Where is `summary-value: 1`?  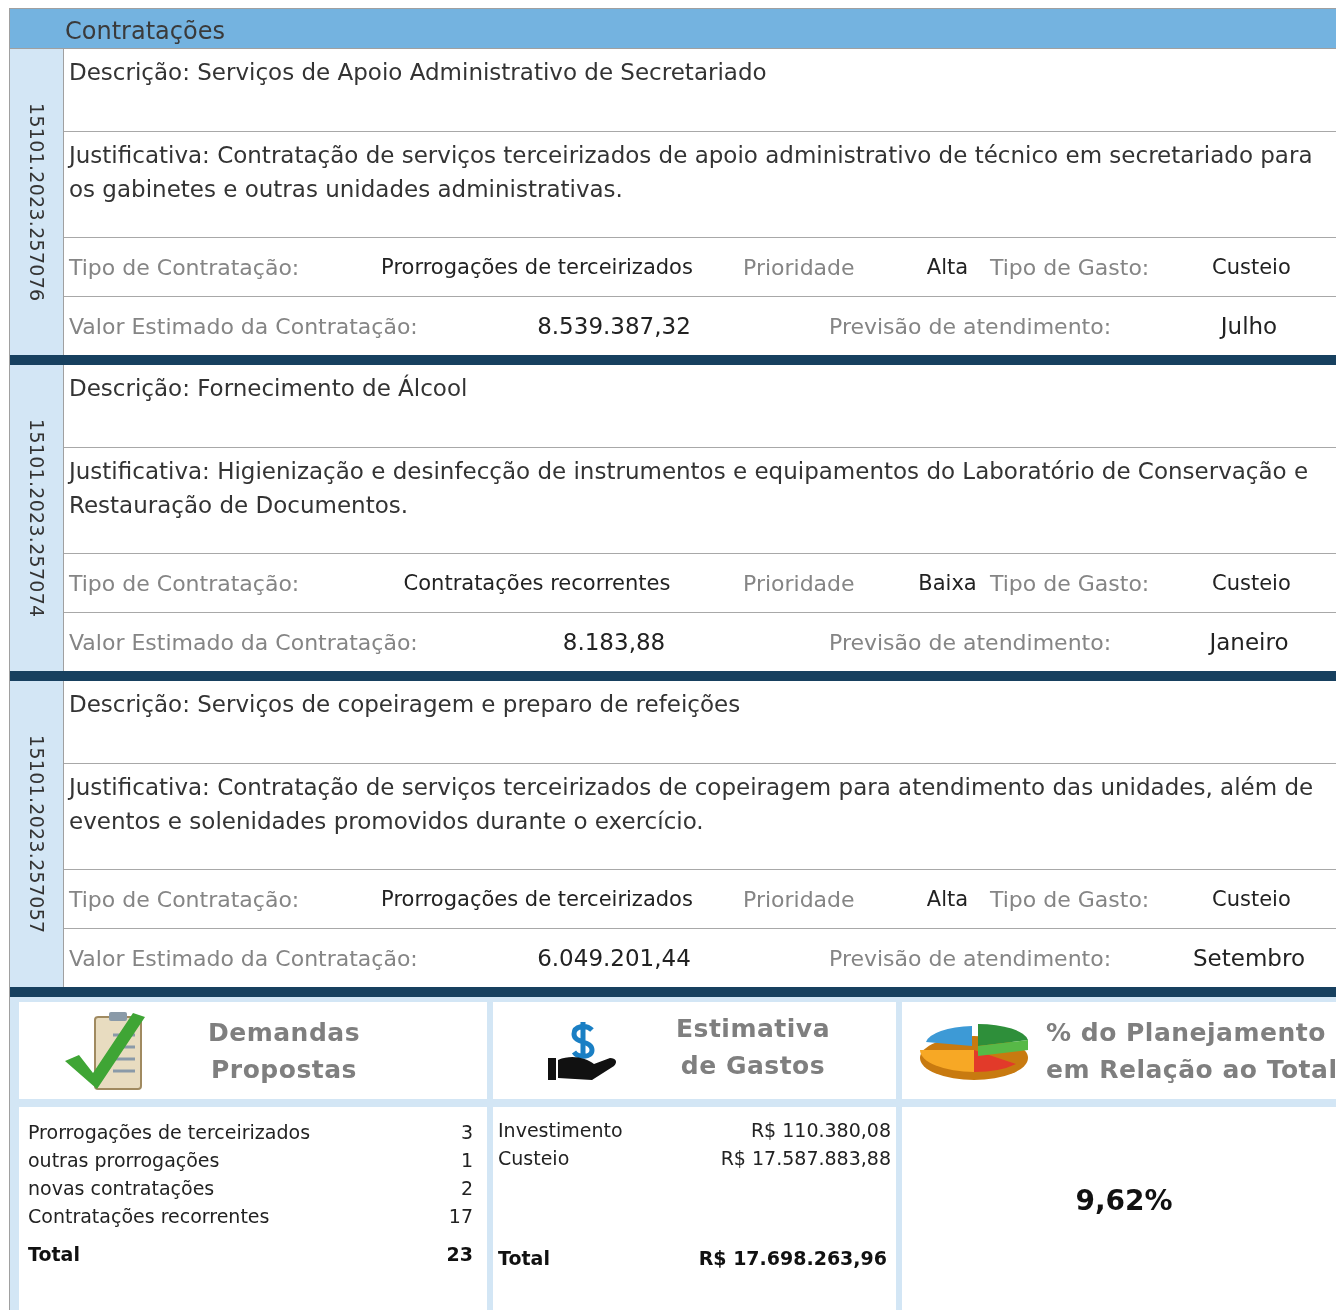
summary-value: 1 is located at coordinates (466, 1160).